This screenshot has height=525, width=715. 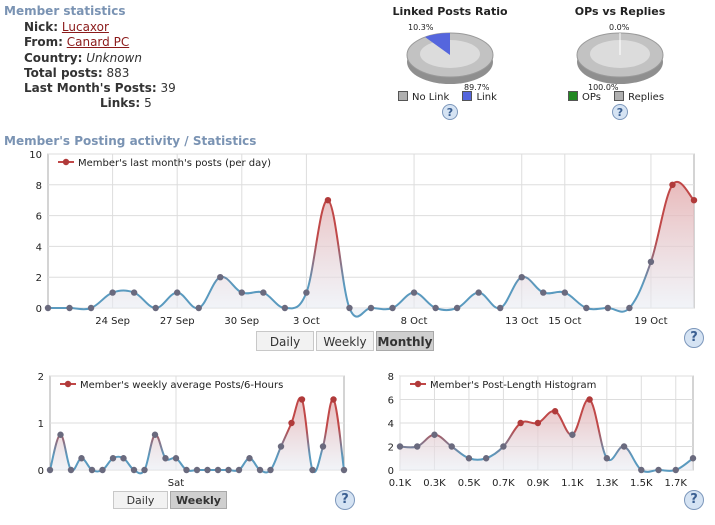 What do you see at coordinates (85, 27) in the screenshot?
I see `nick-link: Lucaxor` at bounding box center [85, 27].